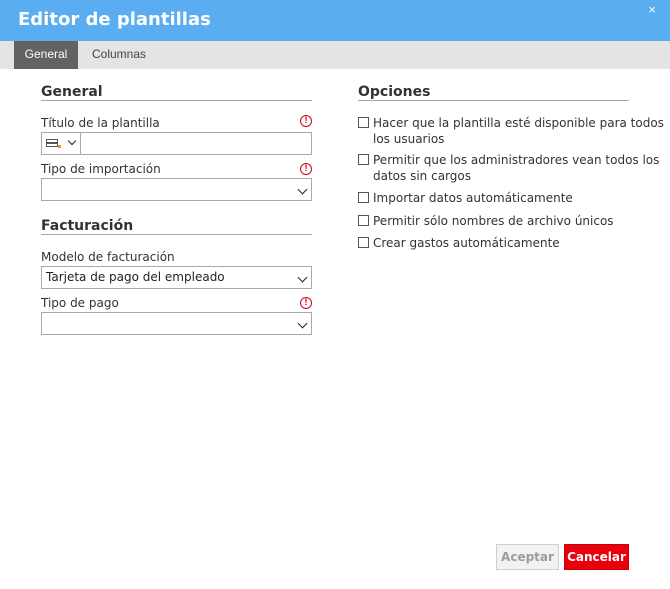 This screenshot has height=589, width=670. I want to click on billing-model-select: Tarjeta de pago del empleado, so click(176, 277).